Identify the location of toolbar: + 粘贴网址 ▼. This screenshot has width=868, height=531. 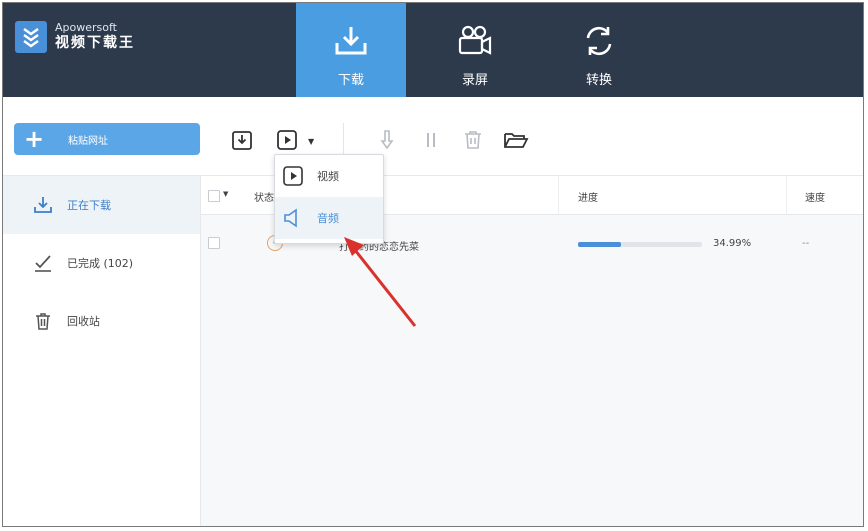
(433, 136).